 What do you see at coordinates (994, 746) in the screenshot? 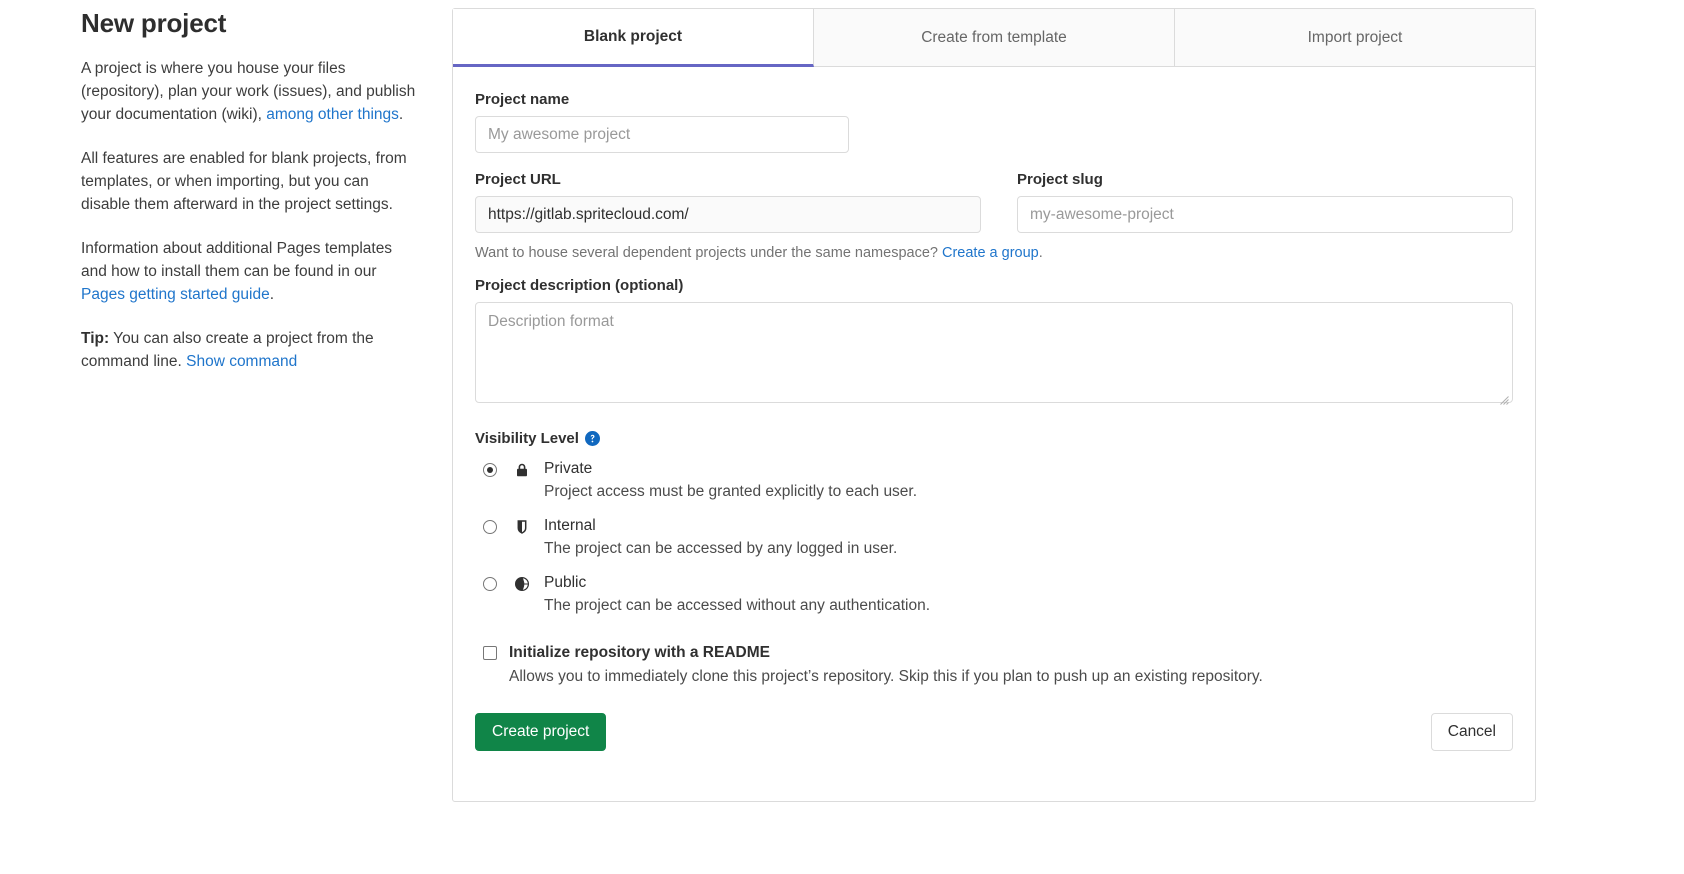
I see `form-actions: Create project Cancel` at bounding box center [994, 746].